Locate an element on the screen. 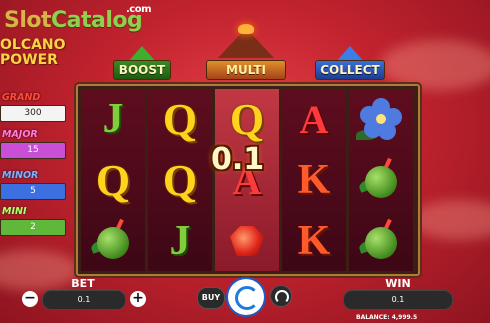 This screenshot has width=490, height=323. reel-column-3: Q A is located at coordinates (247, 180).